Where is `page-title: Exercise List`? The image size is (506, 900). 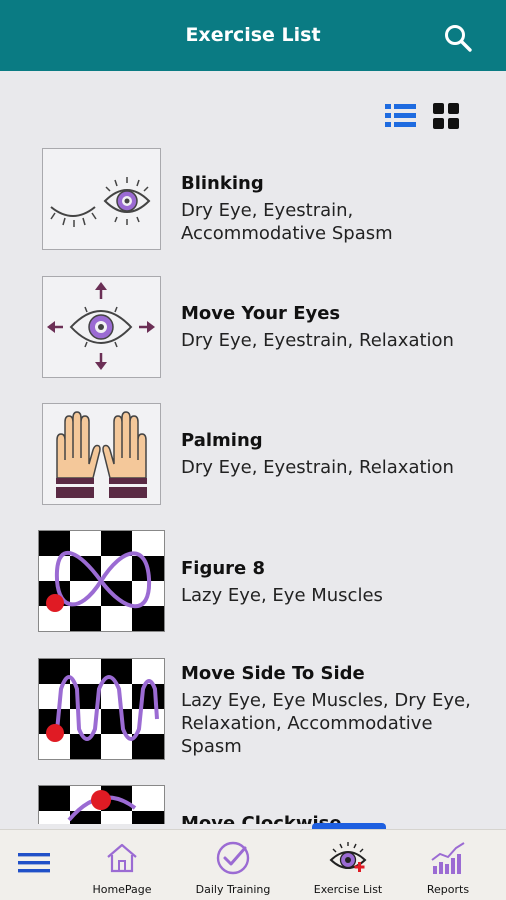
page-title: Exercise List is located at coordinates (253, 35).